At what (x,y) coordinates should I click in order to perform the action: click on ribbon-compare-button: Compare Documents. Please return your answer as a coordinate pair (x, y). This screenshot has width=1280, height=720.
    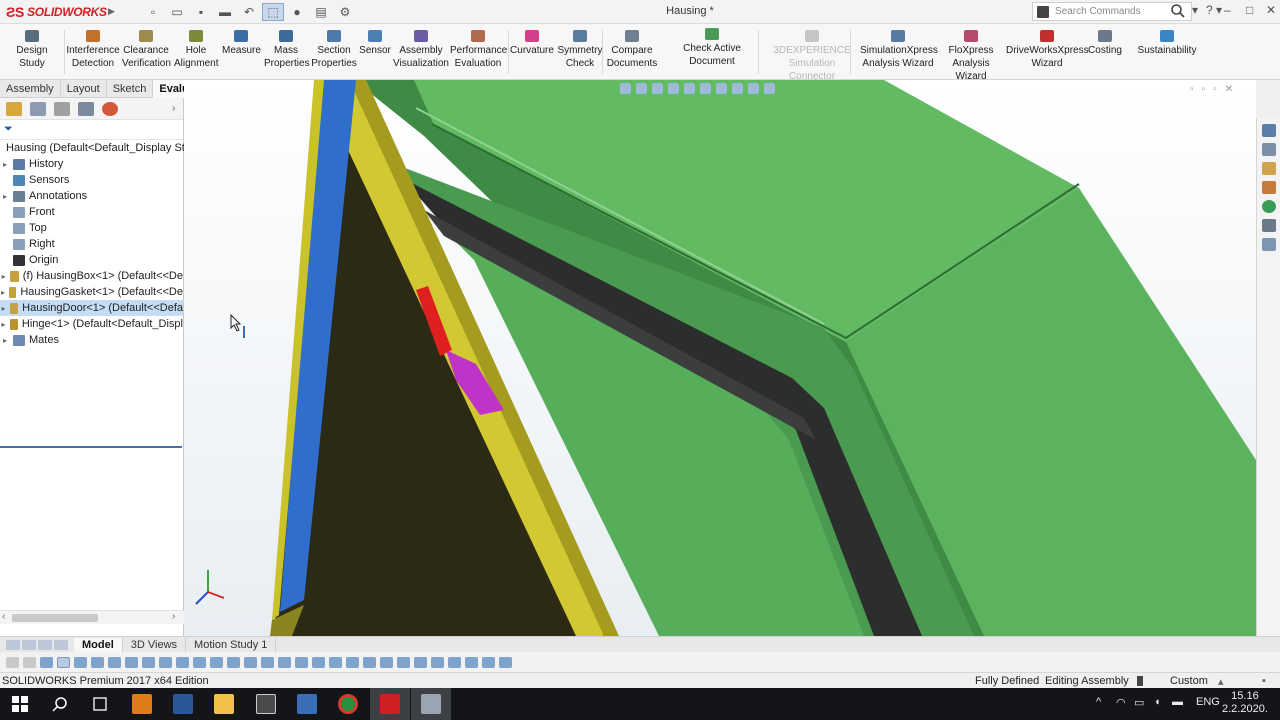
    Looking at the image, I should click on (632, 50).